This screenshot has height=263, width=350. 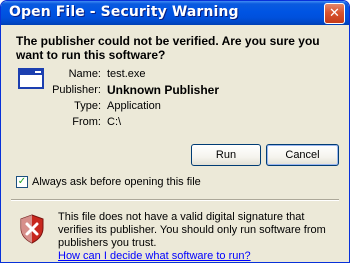 What do you see at coordinates (84, 74) in the screenshot?
I see `name-label: Name:` at bounding box center [84, 74].